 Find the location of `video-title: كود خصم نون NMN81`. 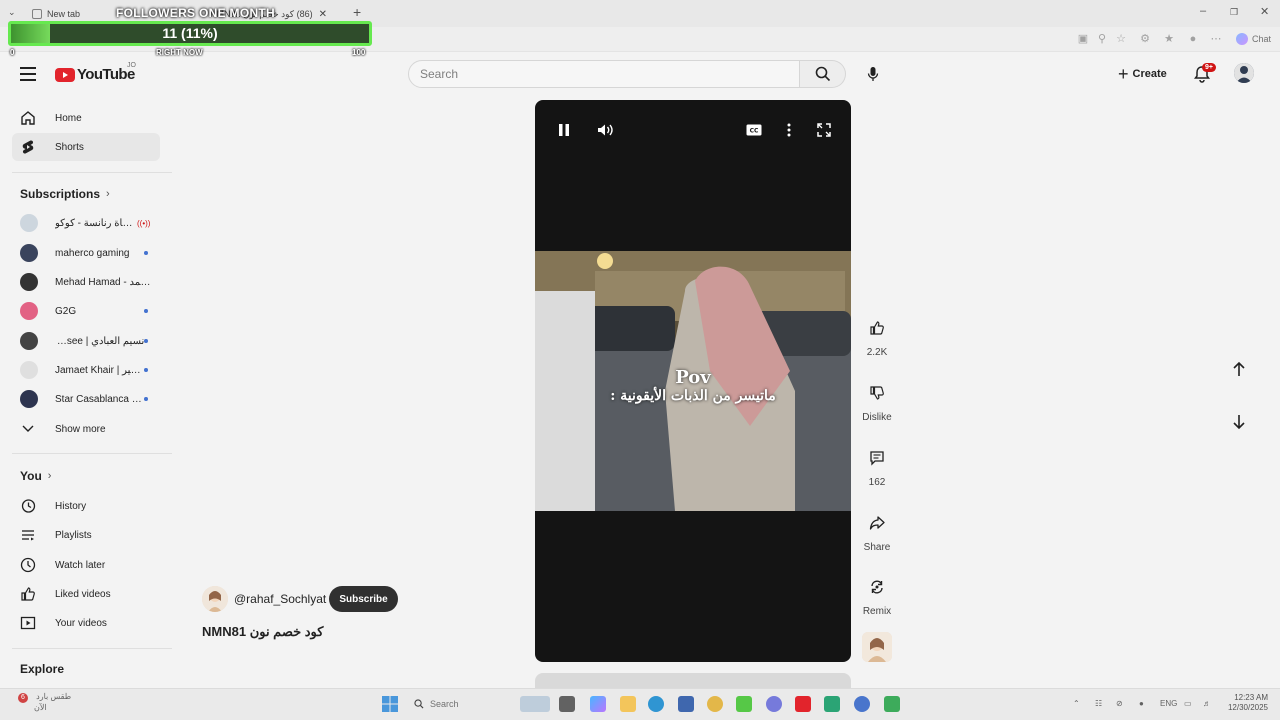

video-title: كود خصم نون NMN81 is located at coordinates (263, 631).